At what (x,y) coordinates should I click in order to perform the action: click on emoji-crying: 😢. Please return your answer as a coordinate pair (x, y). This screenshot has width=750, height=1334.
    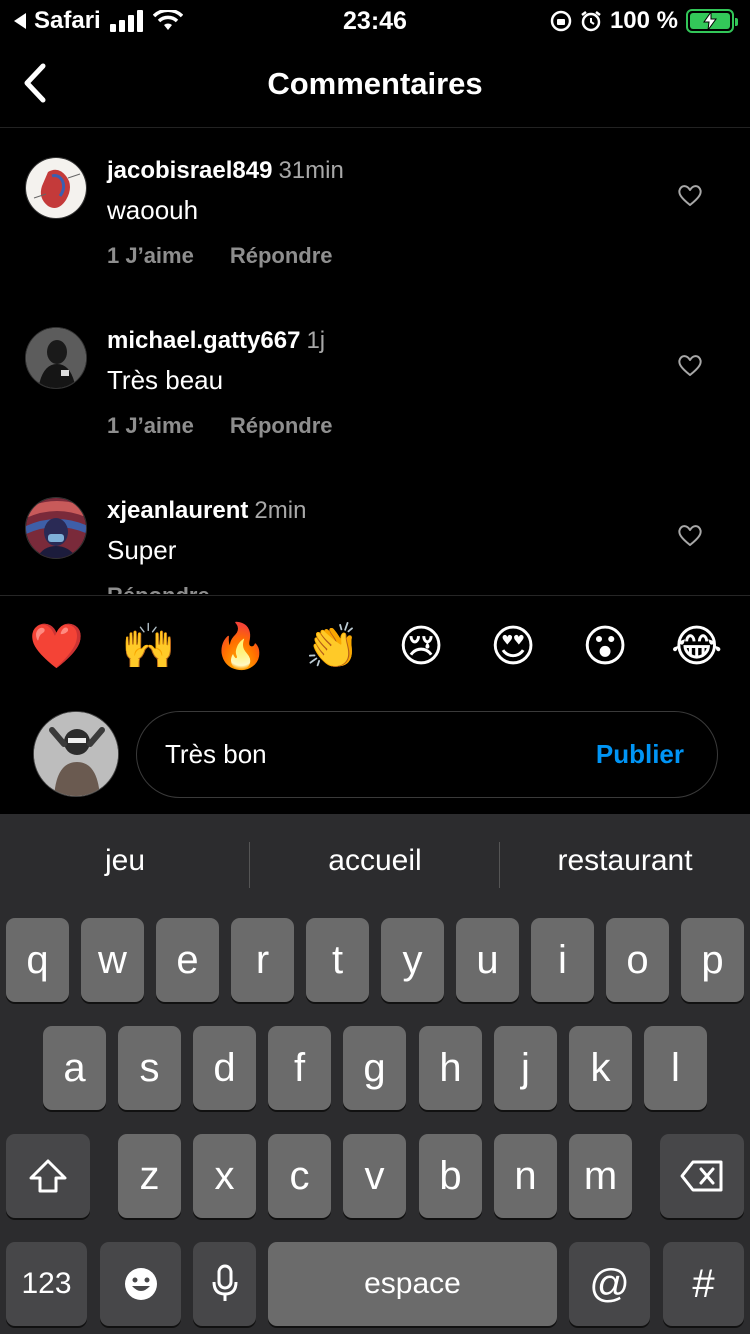
    Looking at the image, I should click on (421, 647).